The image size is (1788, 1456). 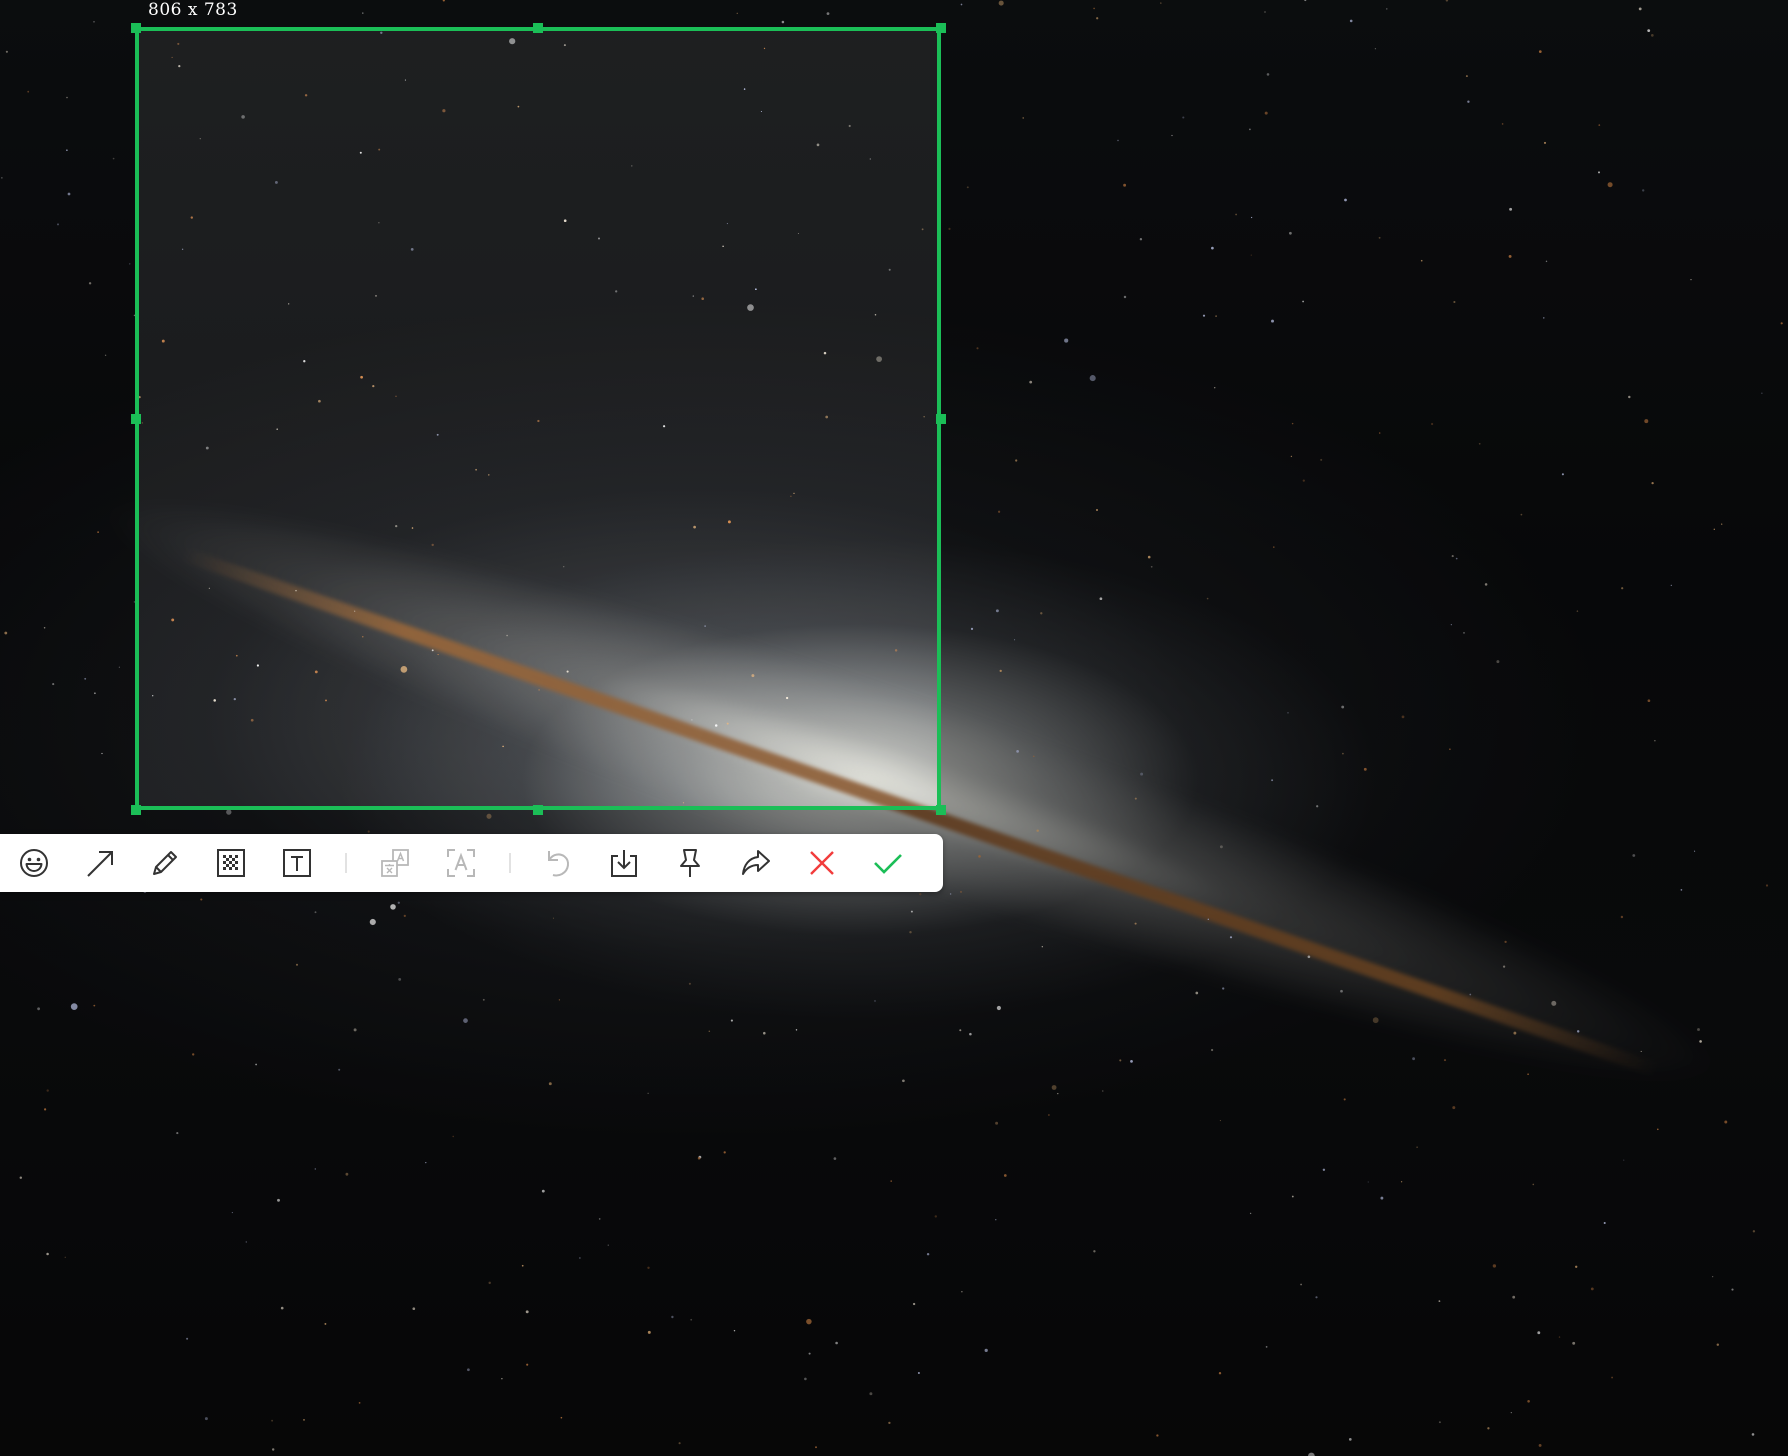 I want to click on emoji-icon, so click(x=34, y=863).